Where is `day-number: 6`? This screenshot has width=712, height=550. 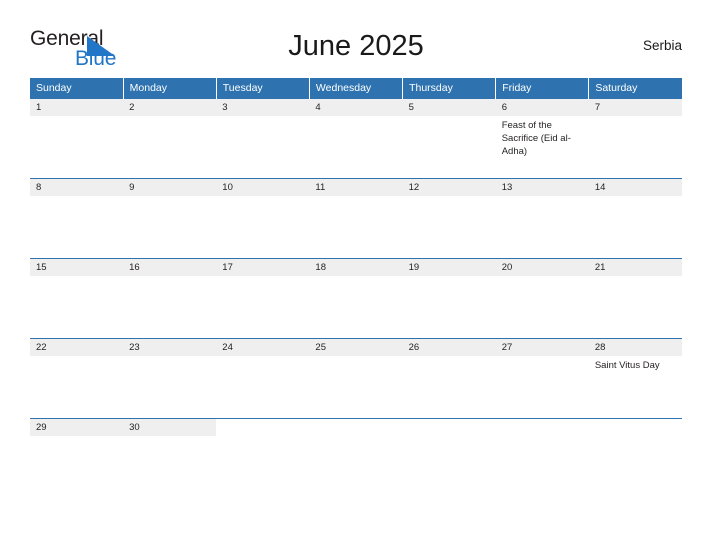 day-number: 6 is located at coordinates (542, 107).